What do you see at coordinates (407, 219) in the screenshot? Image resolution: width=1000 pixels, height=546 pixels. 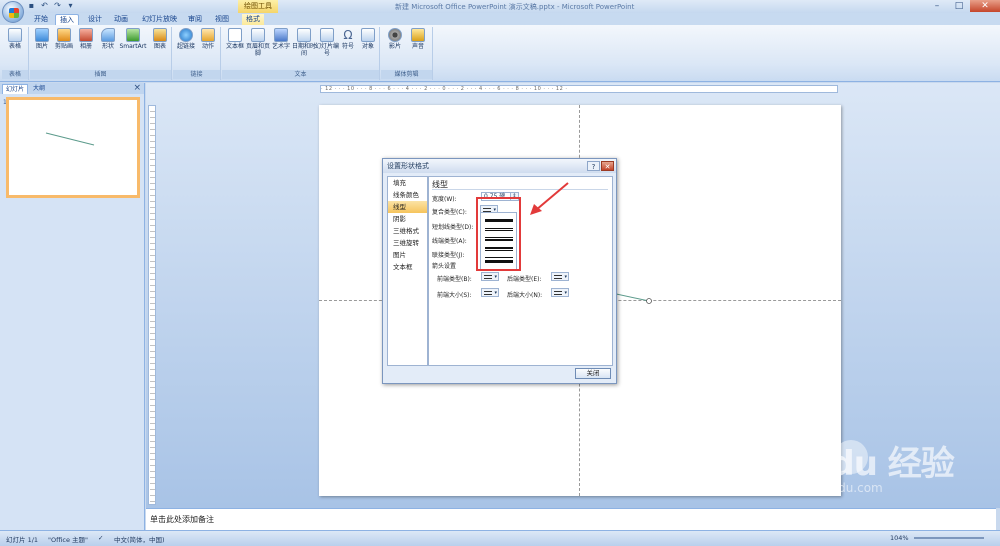 I see `nav-shadow: 阴影` at bounding box center [407, 219].